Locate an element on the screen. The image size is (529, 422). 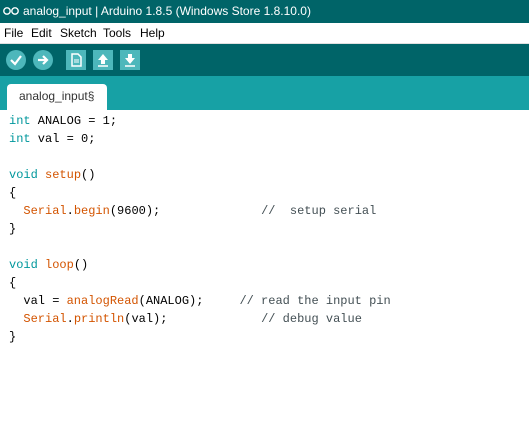
code-line-7: } is located at coordinates (13, 229).